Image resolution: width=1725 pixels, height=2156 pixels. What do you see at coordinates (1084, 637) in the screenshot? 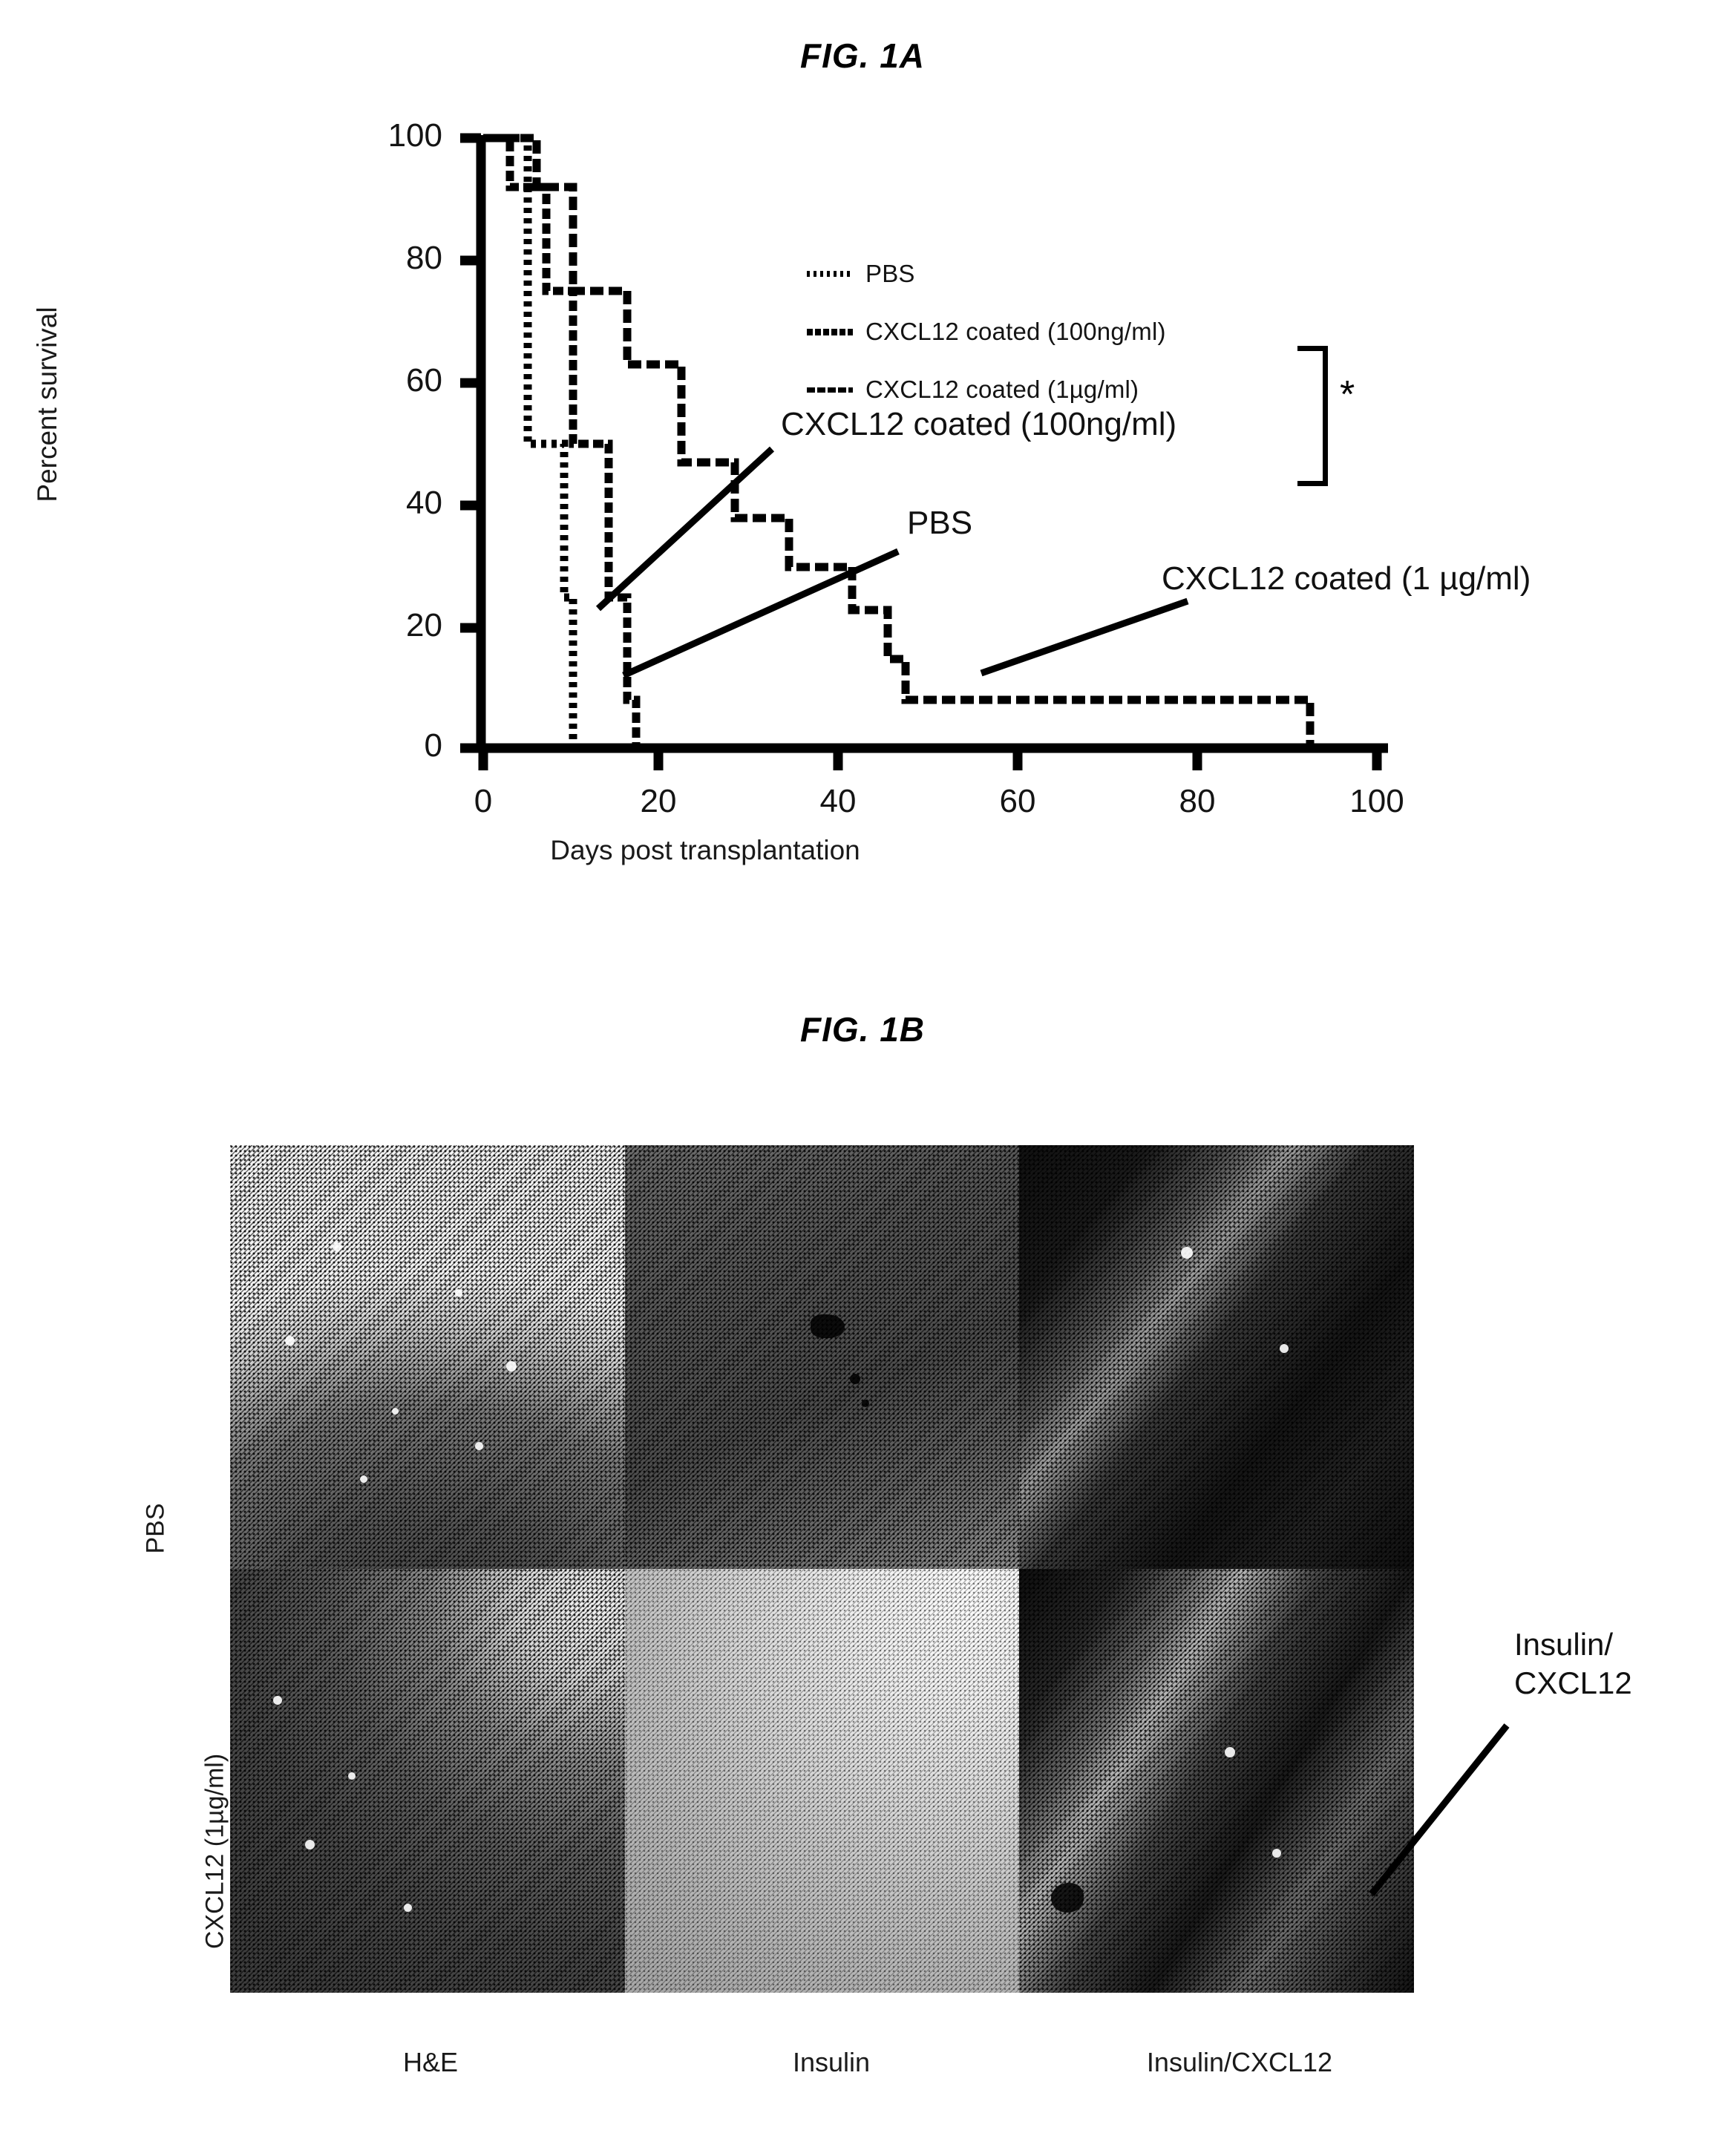
I see `callout-line-1ug` at bounding box center [1084, 637].